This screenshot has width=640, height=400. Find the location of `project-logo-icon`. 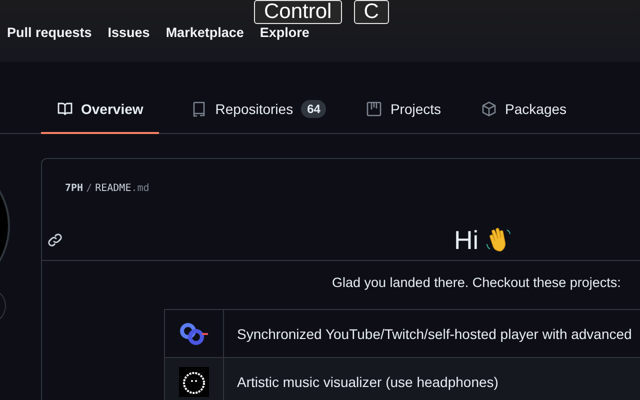

project-logo-icon is located at coordinates (194, 334).